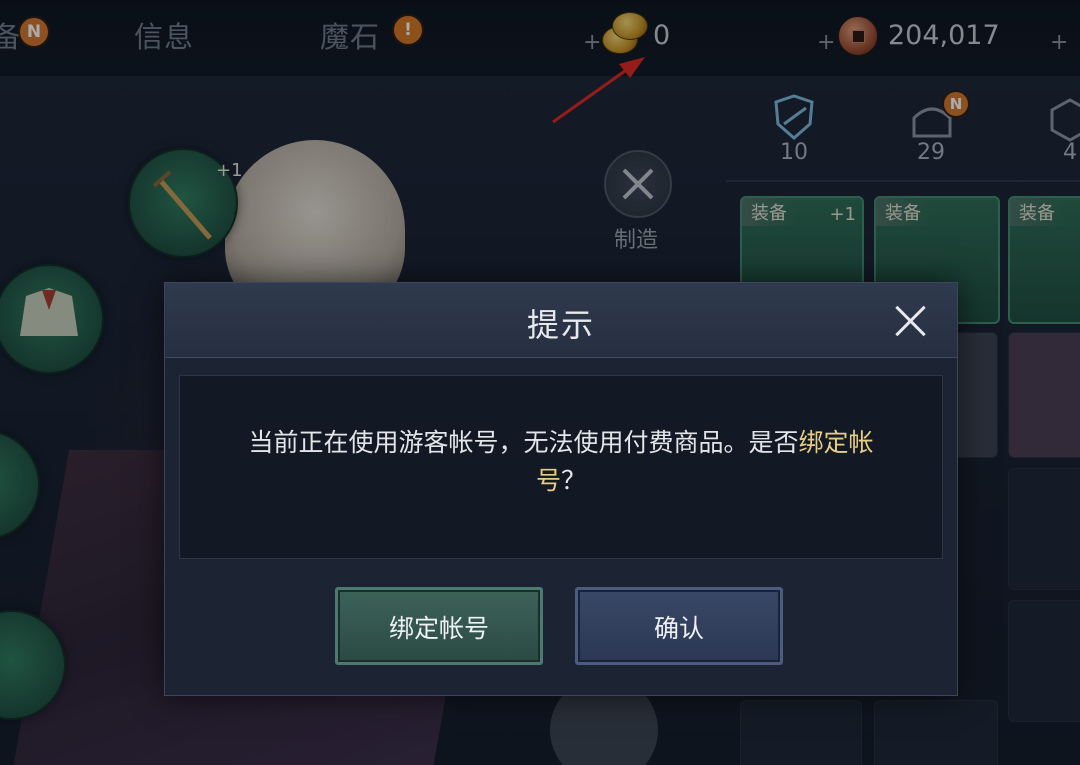 This screenshot has height=765, width=1080. Describe the element at coordinates (561, 462) in the screenshot. I see `dialog-message: 当前正在使用游客帐号，无法使用付费商品。是否绑定帐号？` at that location.